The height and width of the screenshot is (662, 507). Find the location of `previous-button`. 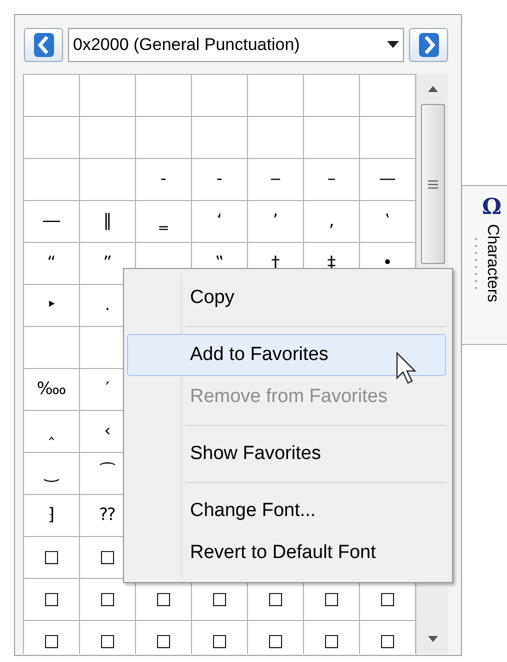

previous-button is located at coordinates (43, 45).